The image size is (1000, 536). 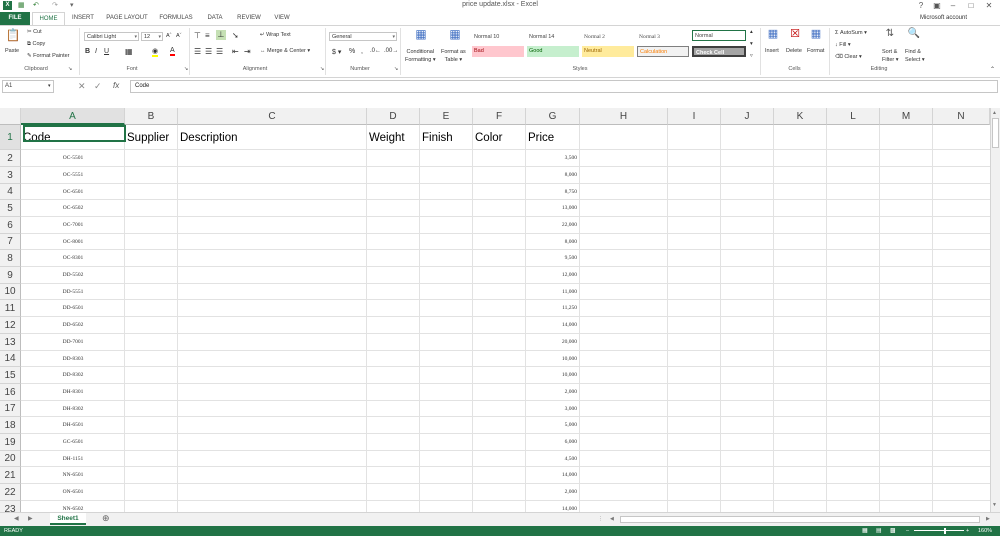 I want to click on tab-file: FILE, so click(x=15, y=18).